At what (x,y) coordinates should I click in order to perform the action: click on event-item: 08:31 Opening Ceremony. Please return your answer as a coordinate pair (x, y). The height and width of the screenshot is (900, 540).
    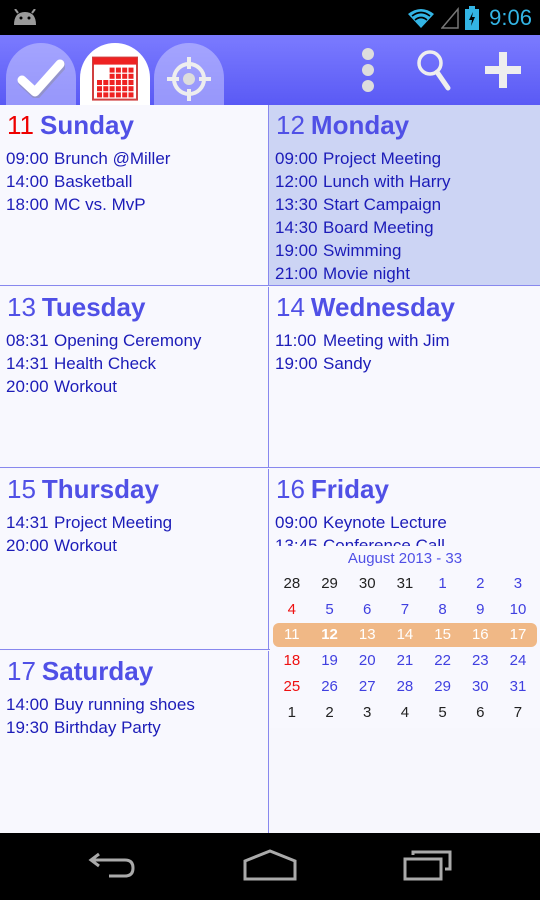
    Looking at the image, I should click on (103, 340).